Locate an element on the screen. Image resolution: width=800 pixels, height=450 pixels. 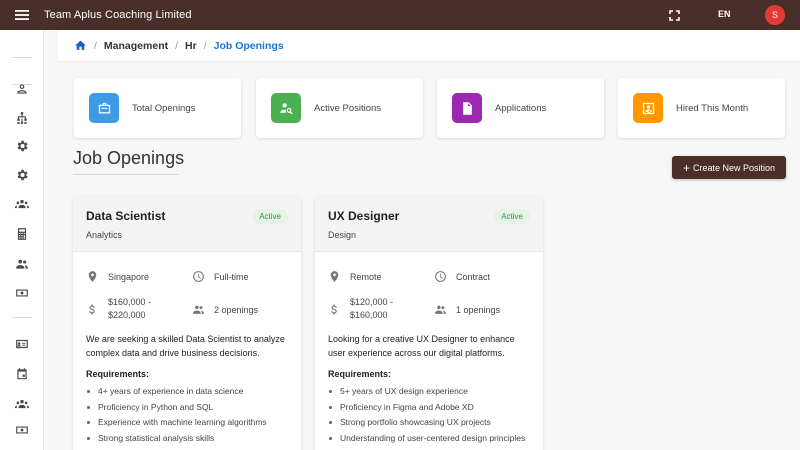
job-salary: $120,000 - $160,000 is located at coordinates (360, 309).